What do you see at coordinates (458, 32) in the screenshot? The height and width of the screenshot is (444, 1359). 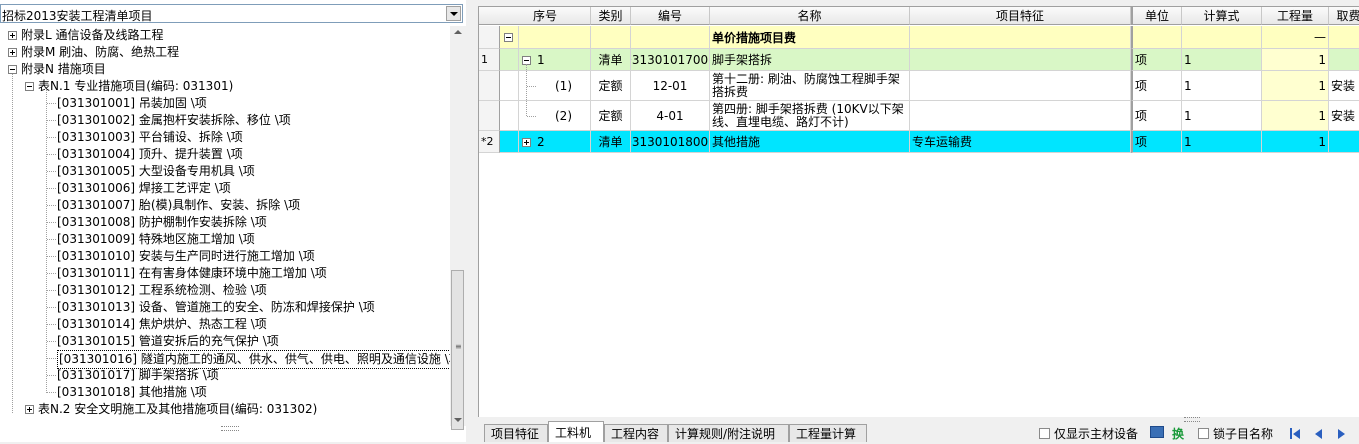 I see `scroll-up-icon` at bounding box center [458, 32].